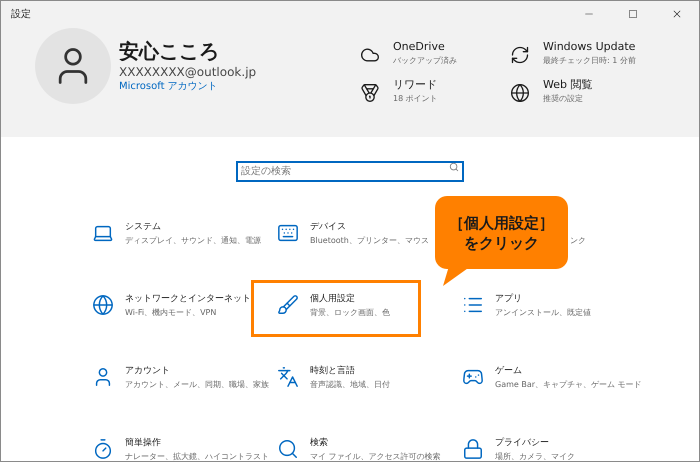  I want to click on status-tile: Web 閲覧 推奨の設定, so click(583, 91).